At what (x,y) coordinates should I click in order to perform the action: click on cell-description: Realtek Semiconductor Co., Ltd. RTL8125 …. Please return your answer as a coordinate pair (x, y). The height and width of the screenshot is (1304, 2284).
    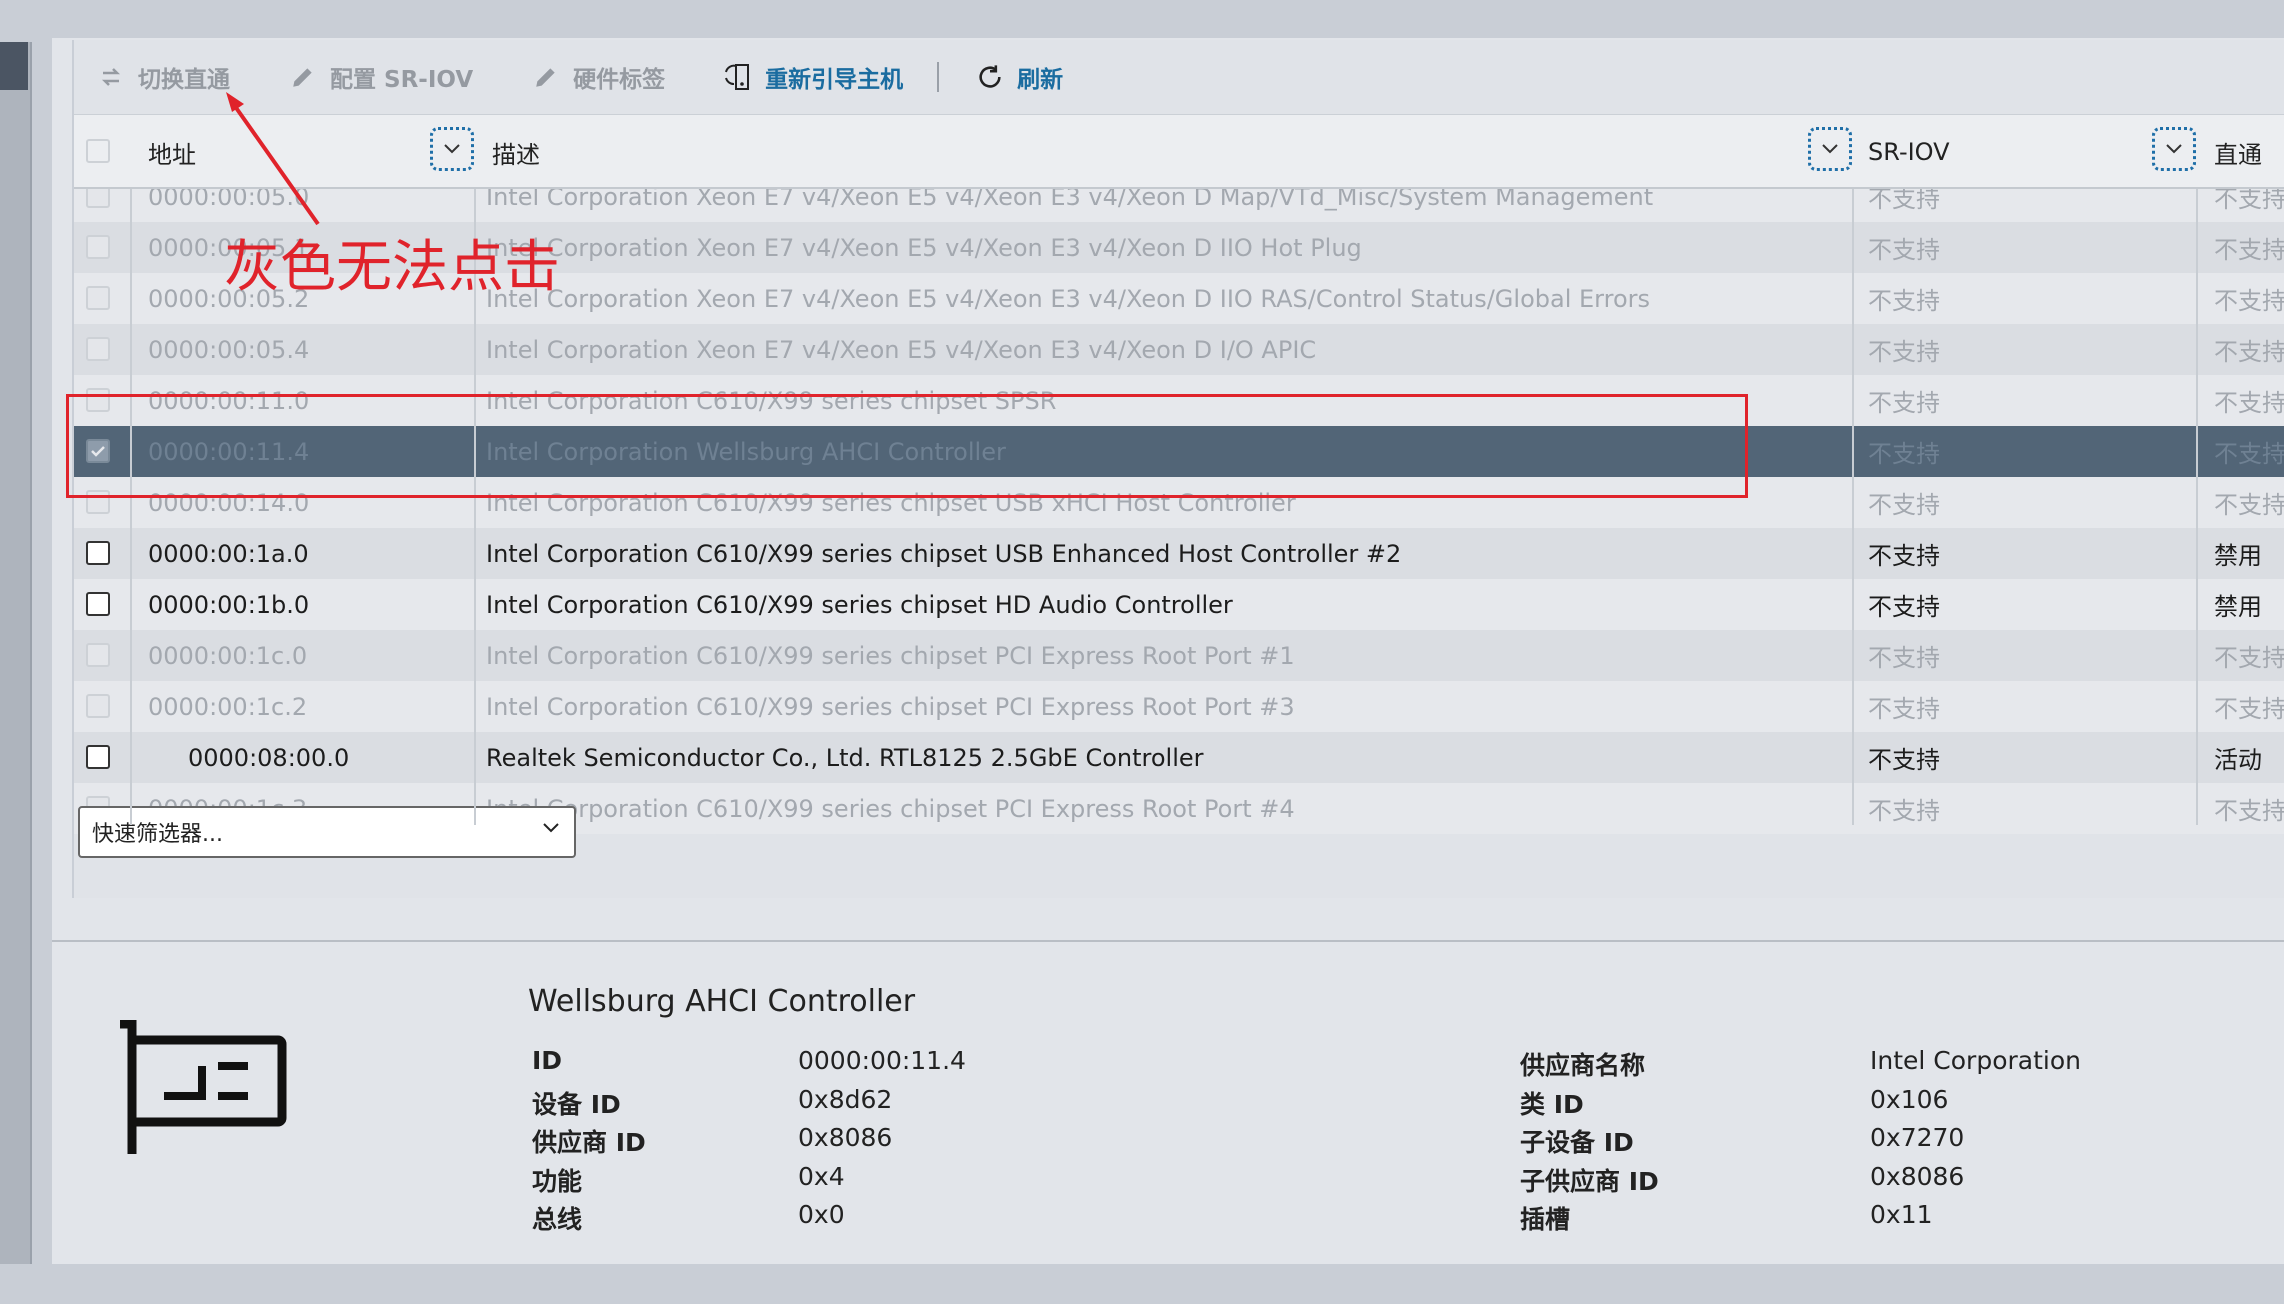
    Looking at the image, I should click on (845, 757).